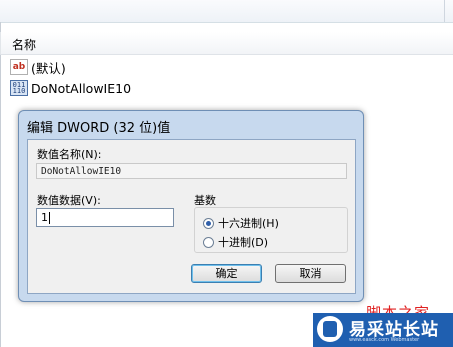 The width and height of the screenshot is (453, 347). I want to click on watermark-tagline: www.easck.com Webmaster, so click(384, 340).